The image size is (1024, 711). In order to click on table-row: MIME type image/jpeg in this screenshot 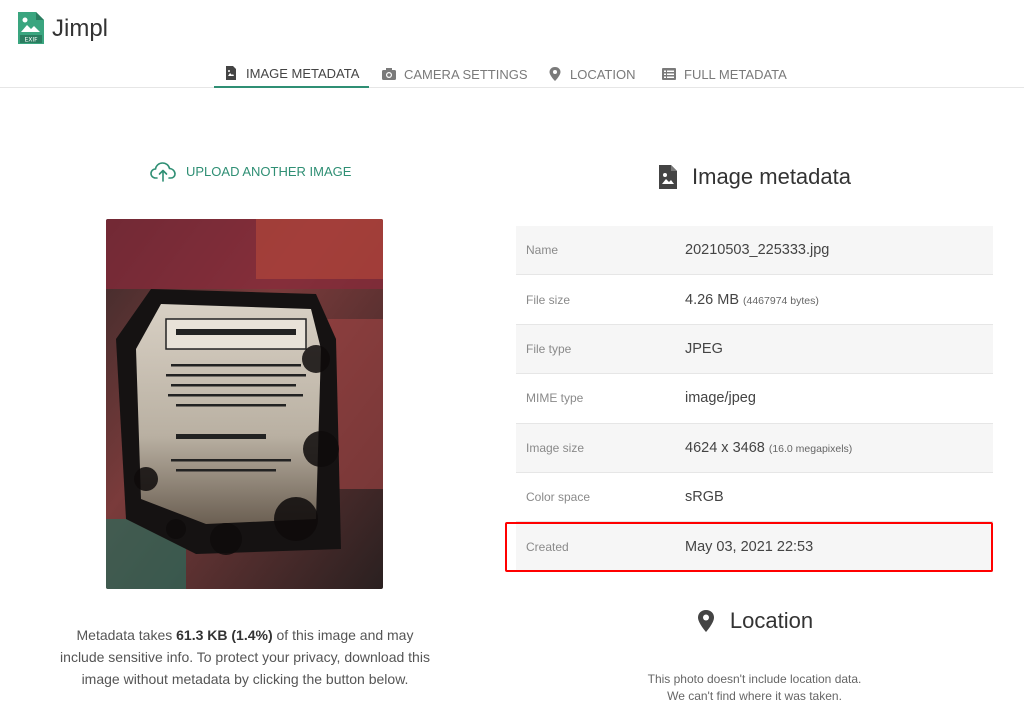, I will do `click(754, 399)`.